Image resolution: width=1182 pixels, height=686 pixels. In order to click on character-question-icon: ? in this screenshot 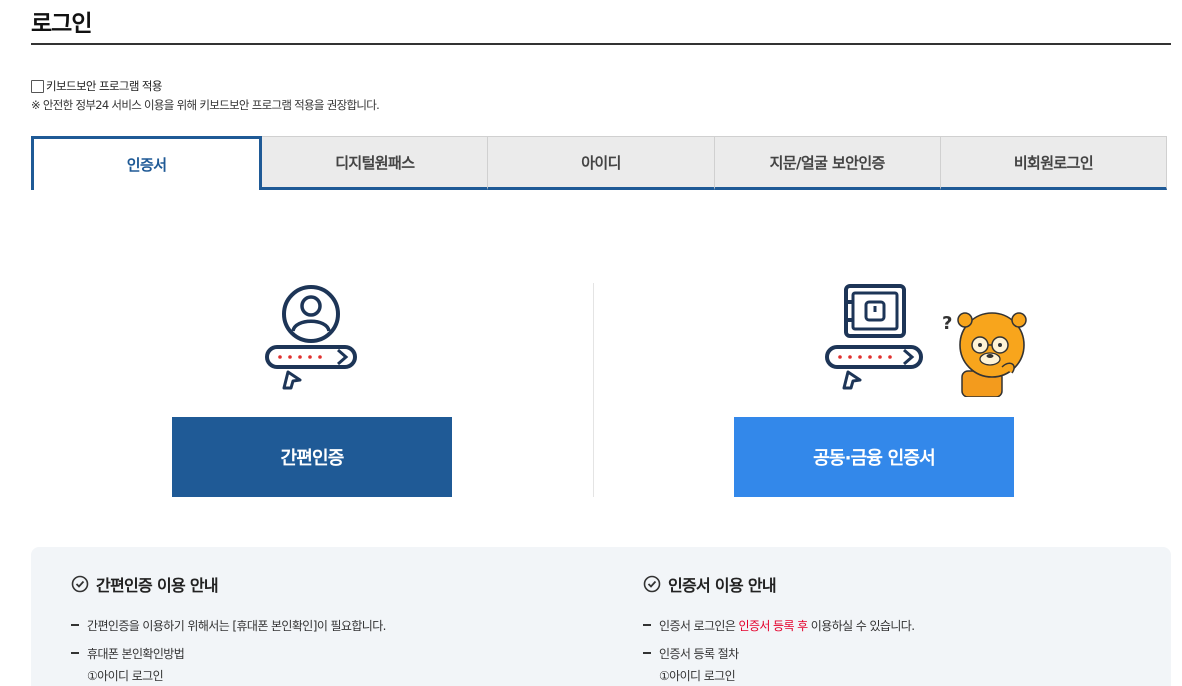, I will do `click(985, 354)`.